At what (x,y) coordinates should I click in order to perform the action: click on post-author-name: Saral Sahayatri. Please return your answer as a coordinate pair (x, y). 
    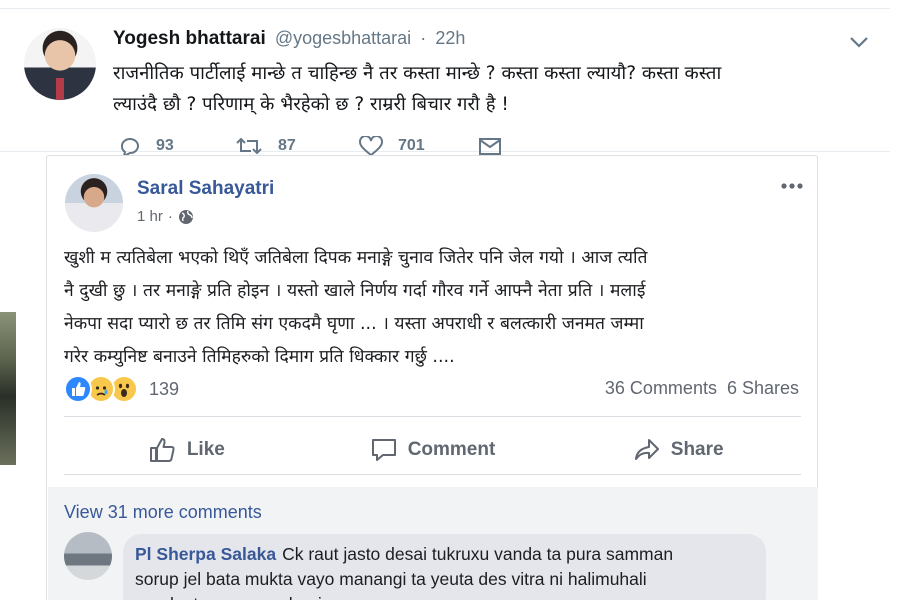
    Looking at the image, I should click on (205, 189).